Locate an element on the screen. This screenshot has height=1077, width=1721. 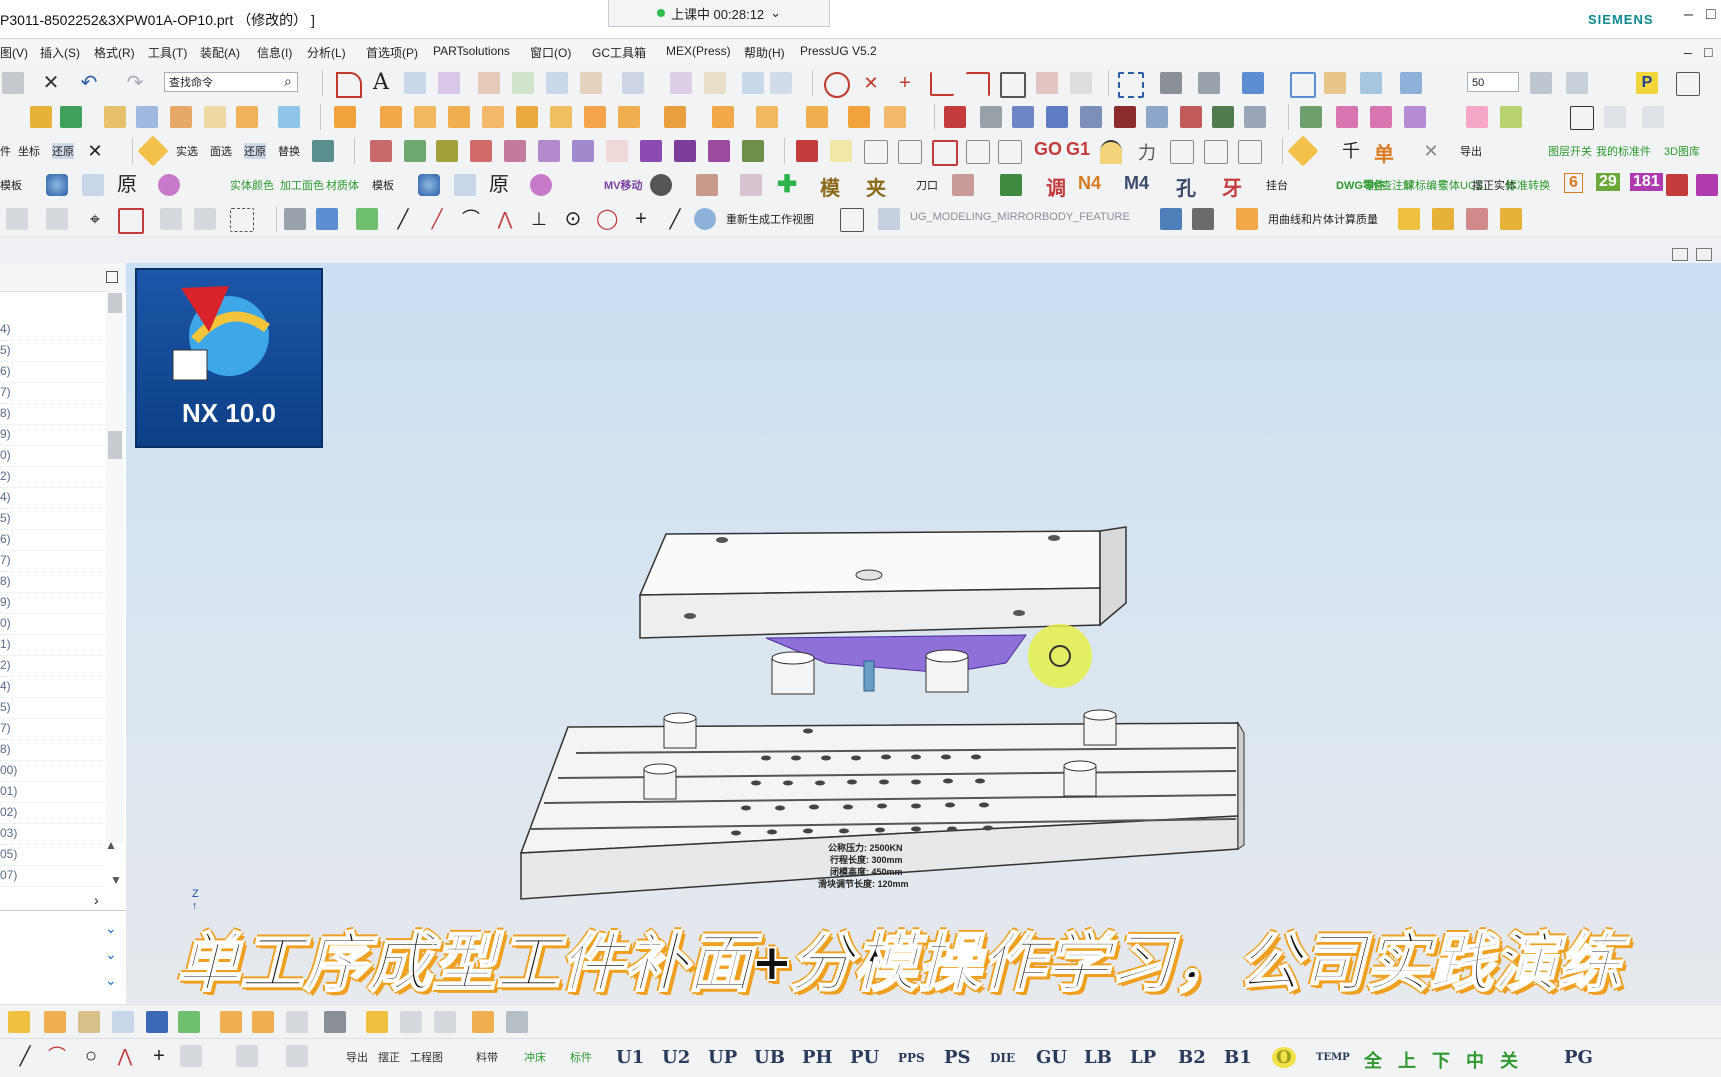
extrude-icon is located at coordinates (493, 117).